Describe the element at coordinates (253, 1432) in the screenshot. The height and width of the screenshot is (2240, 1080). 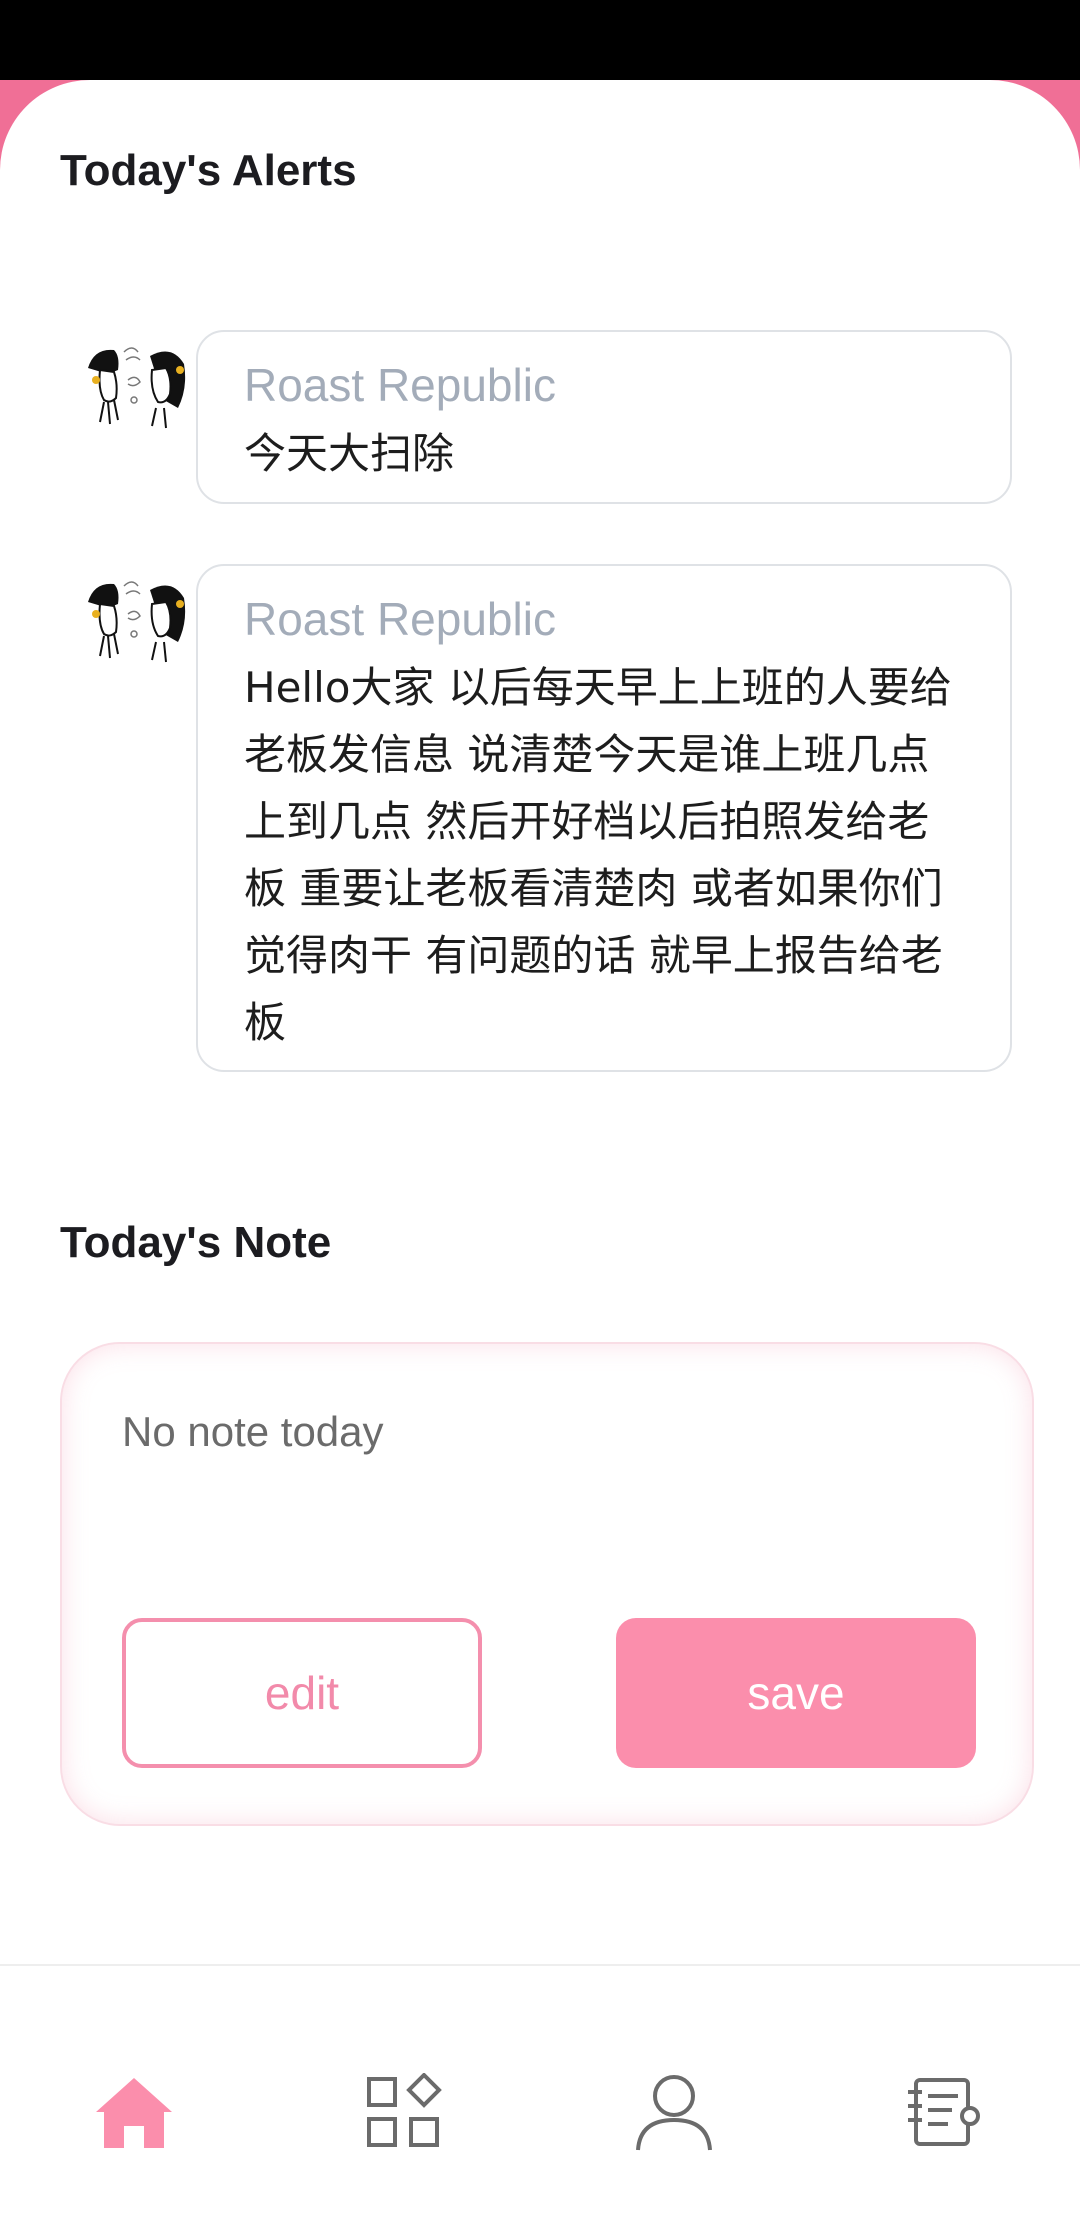
I see `note-text: No note today` at that location.